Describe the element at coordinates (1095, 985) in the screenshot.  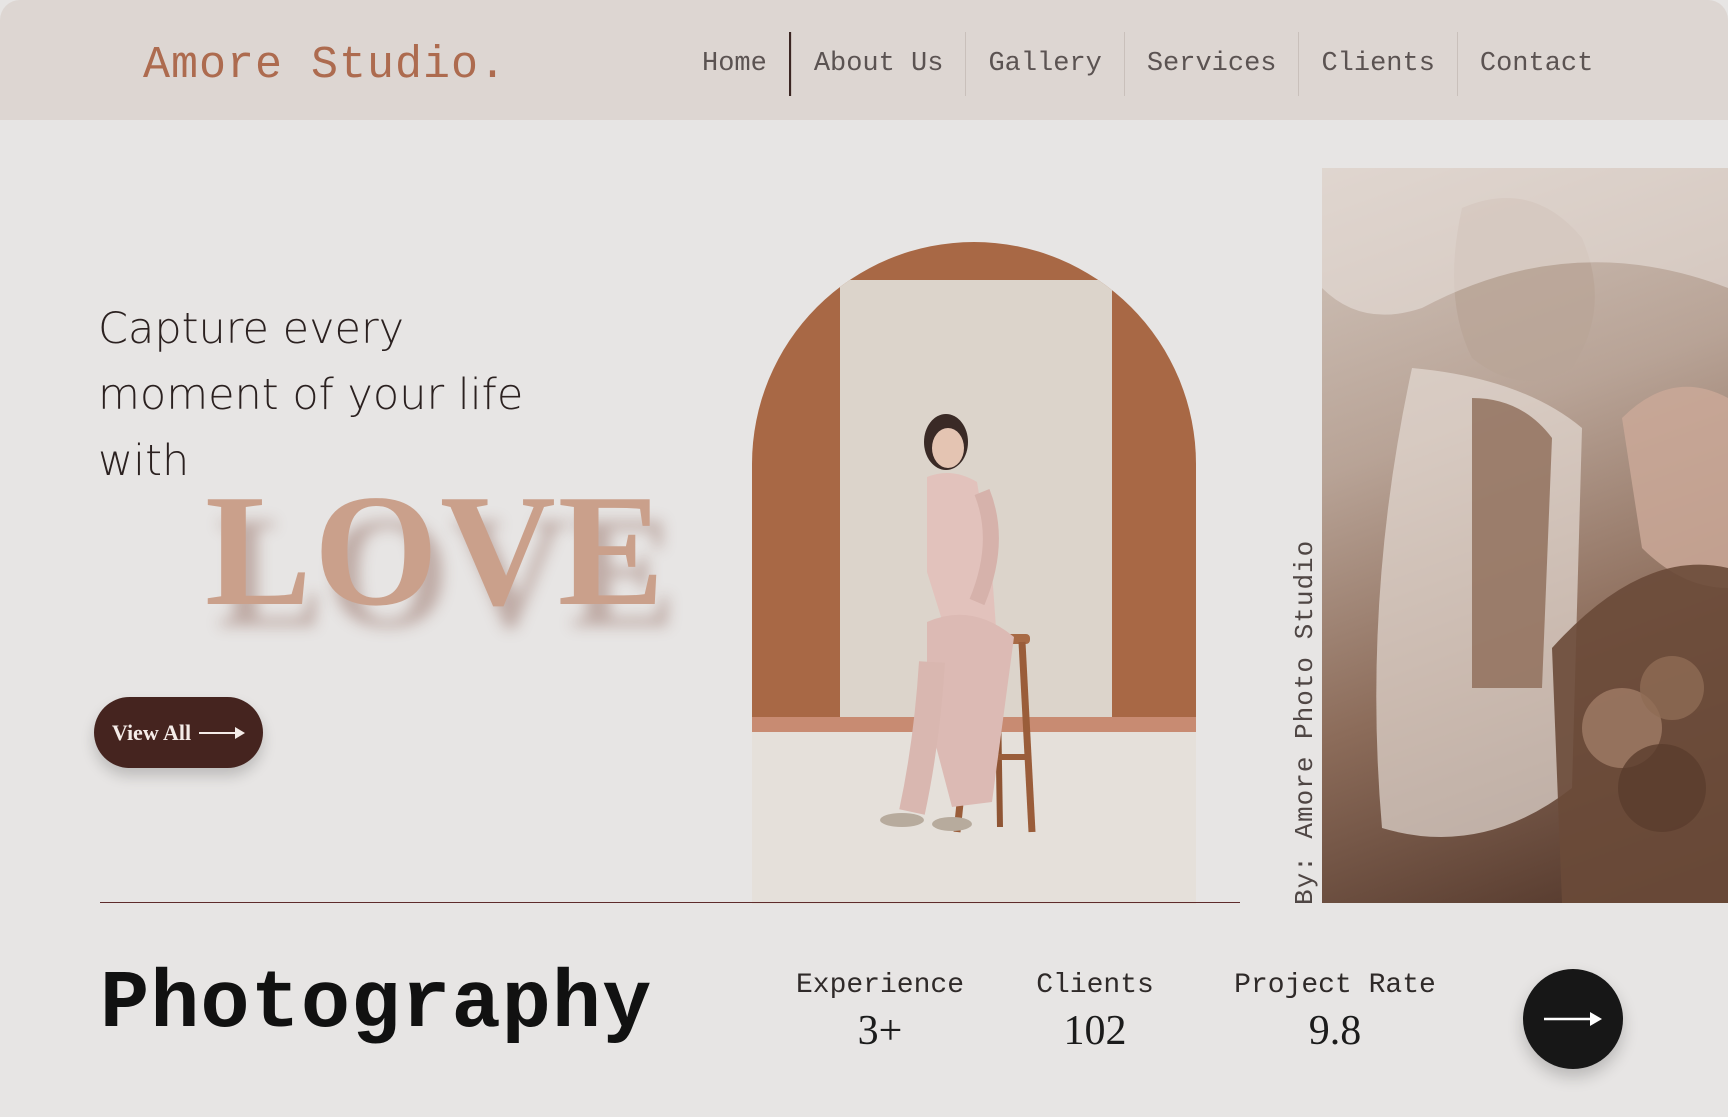
I see `stat-label: Clients` at that location.